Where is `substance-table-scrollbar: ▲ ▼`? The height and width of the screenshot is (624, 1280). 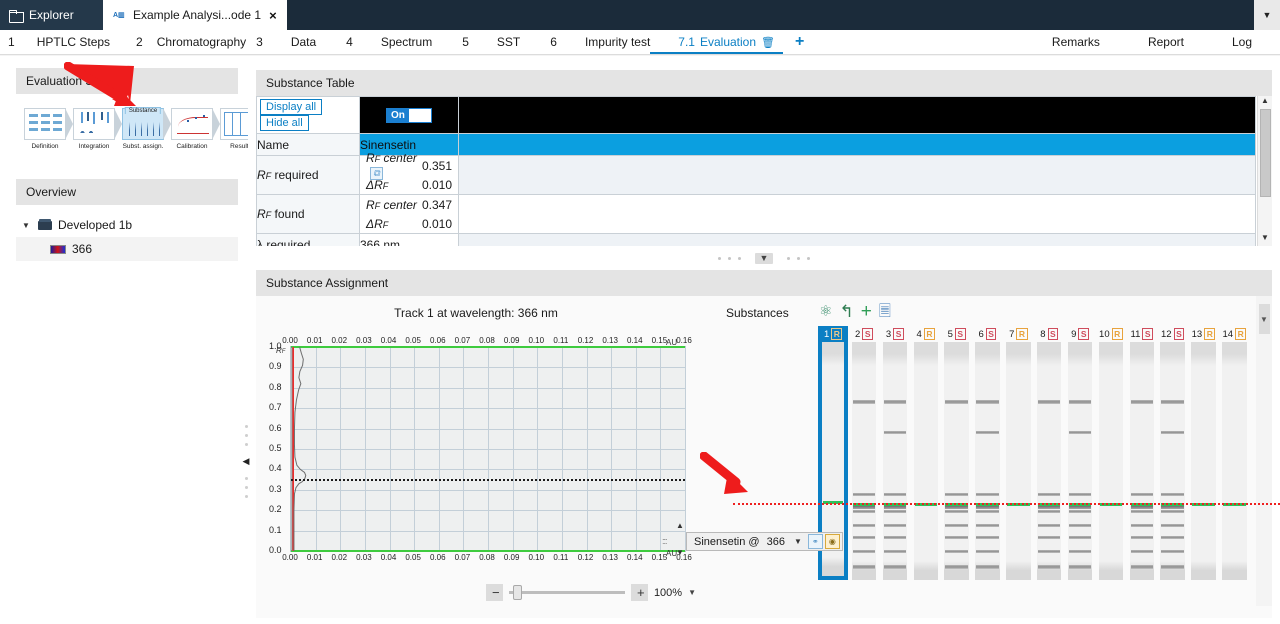 substance-table-scrollbar: ▲ ▼ is located at coordinates (1264, 171).